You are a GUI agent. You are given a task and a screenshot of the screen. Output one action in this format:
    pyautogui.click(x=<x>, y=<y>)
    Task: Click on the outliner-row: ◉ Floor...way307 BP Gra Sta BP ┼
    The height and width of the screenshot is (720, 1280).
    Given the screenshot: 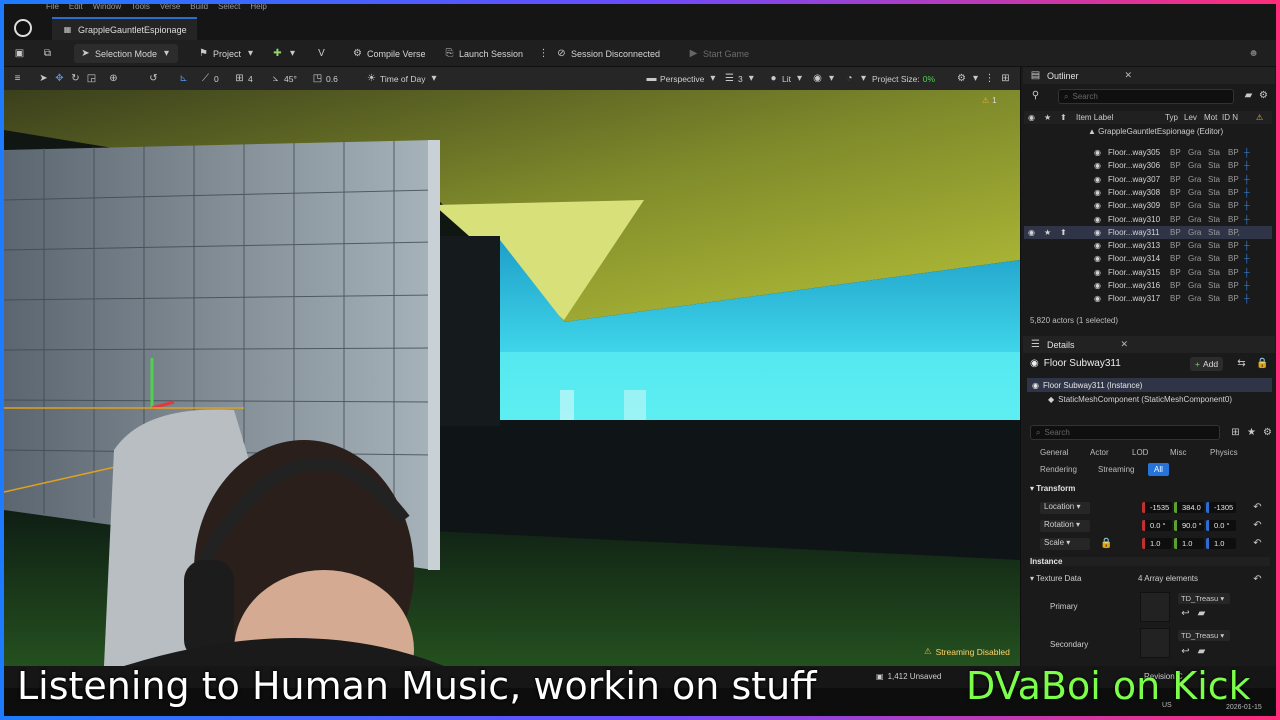 What is the action you would take?
    pyautogui.click(x=1148, y=179)
    